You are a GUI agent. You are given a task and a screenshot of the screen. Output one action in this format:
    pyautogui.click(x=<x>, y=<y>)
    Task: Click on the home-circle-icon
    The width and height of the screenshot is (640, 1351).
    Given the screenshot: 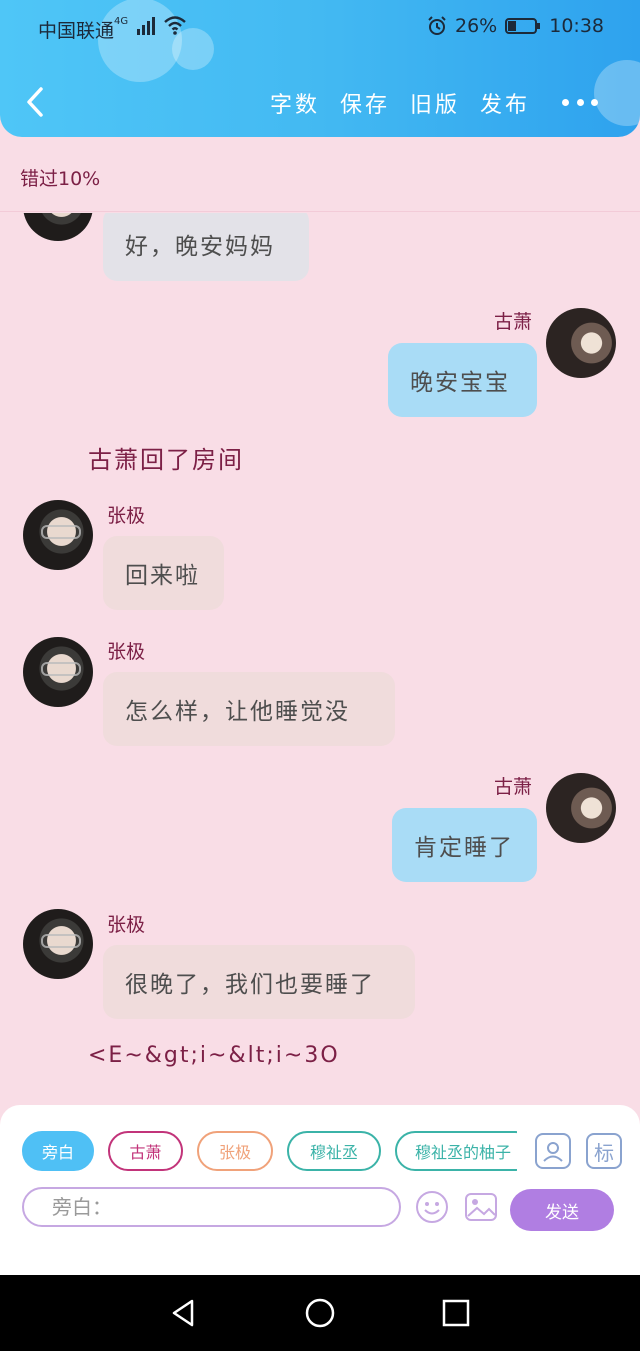 What is the action you would take?
    pyautogui.click(x=320, y=1313)
    